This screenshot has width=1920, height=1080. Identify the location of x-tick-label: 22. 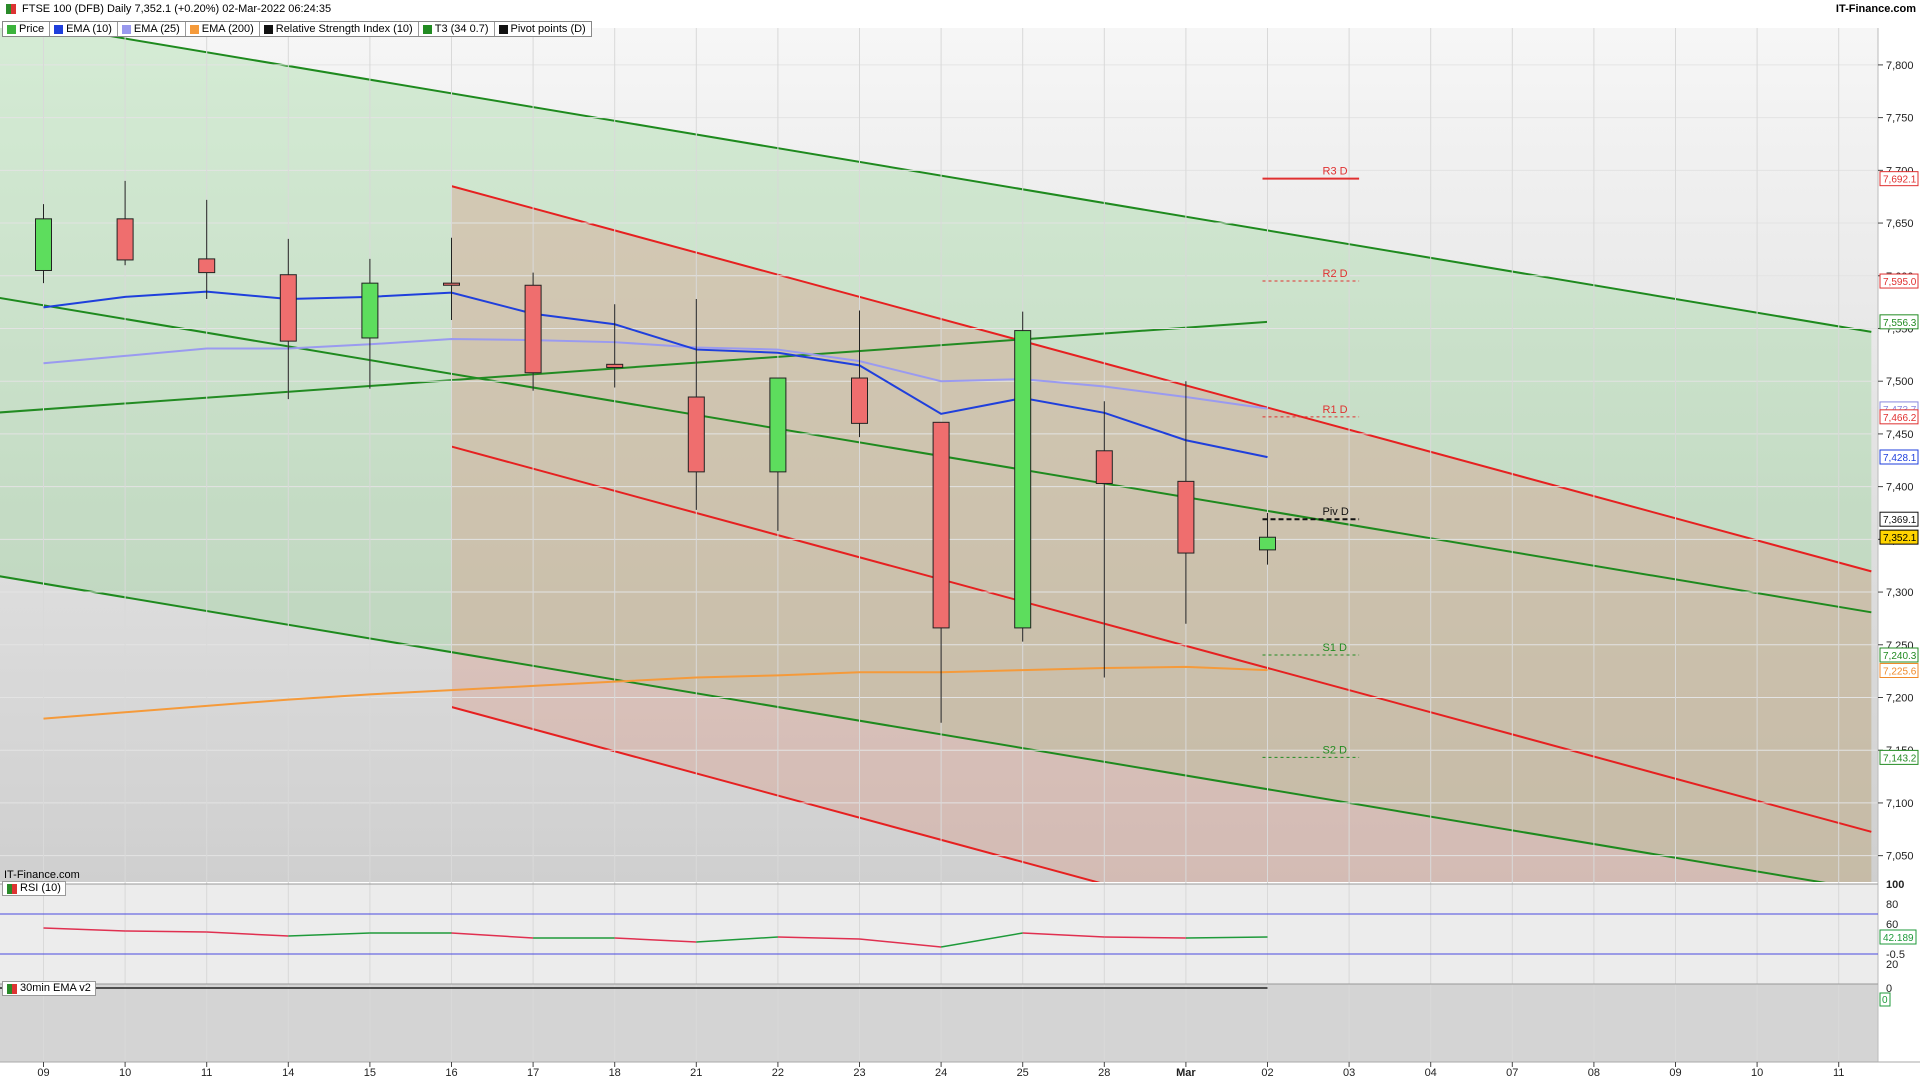
(778, 1073).